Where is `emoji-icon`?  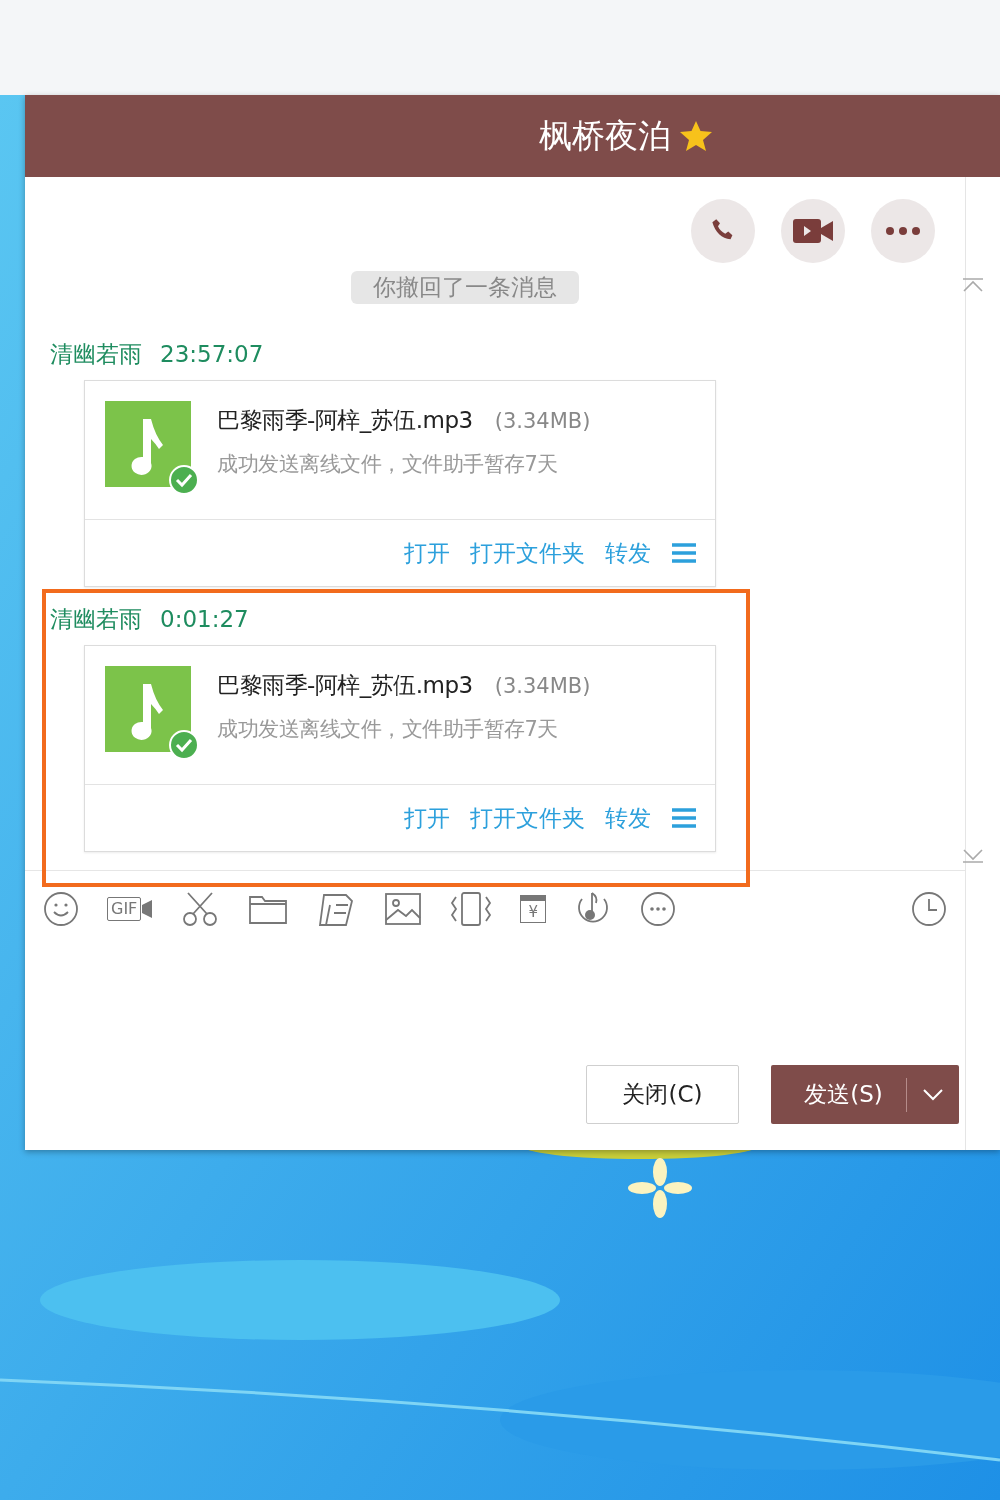
emoji-icon is located at coordinates (61, 909).